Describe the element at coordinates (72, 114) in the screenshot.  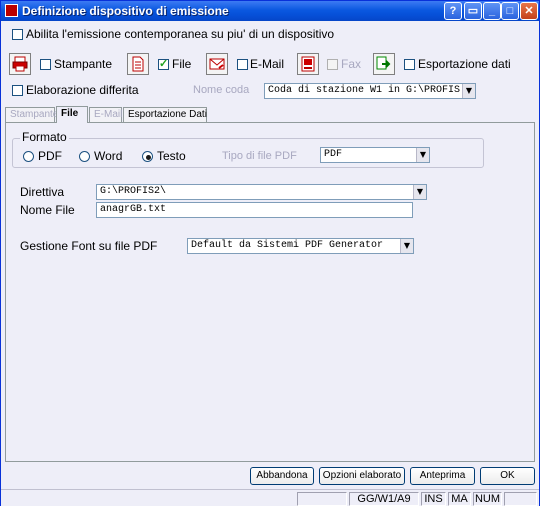
I see `tab-file: File` at that location.